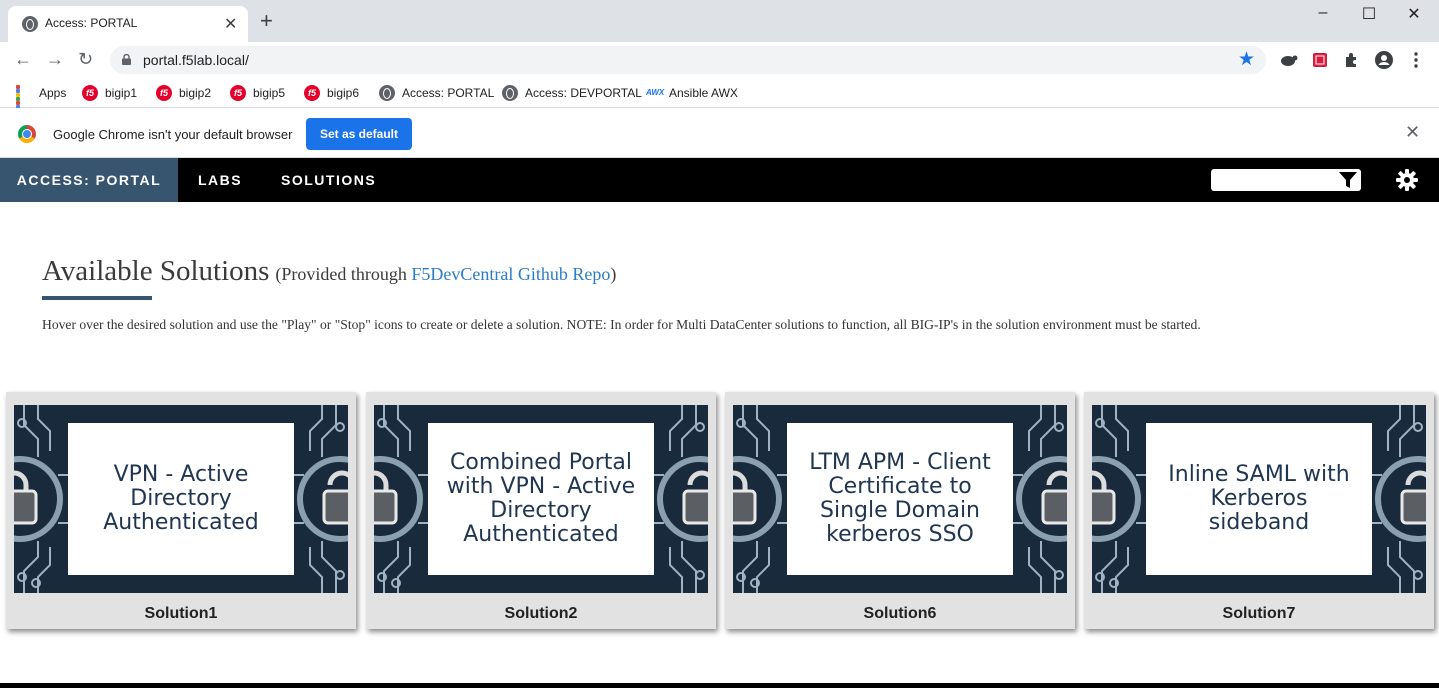 Image resolution: width=1439 pixels, height=688 pixels. I want to click on solution-image: VPN - Active Directory Authenticated, so click(181, 499).